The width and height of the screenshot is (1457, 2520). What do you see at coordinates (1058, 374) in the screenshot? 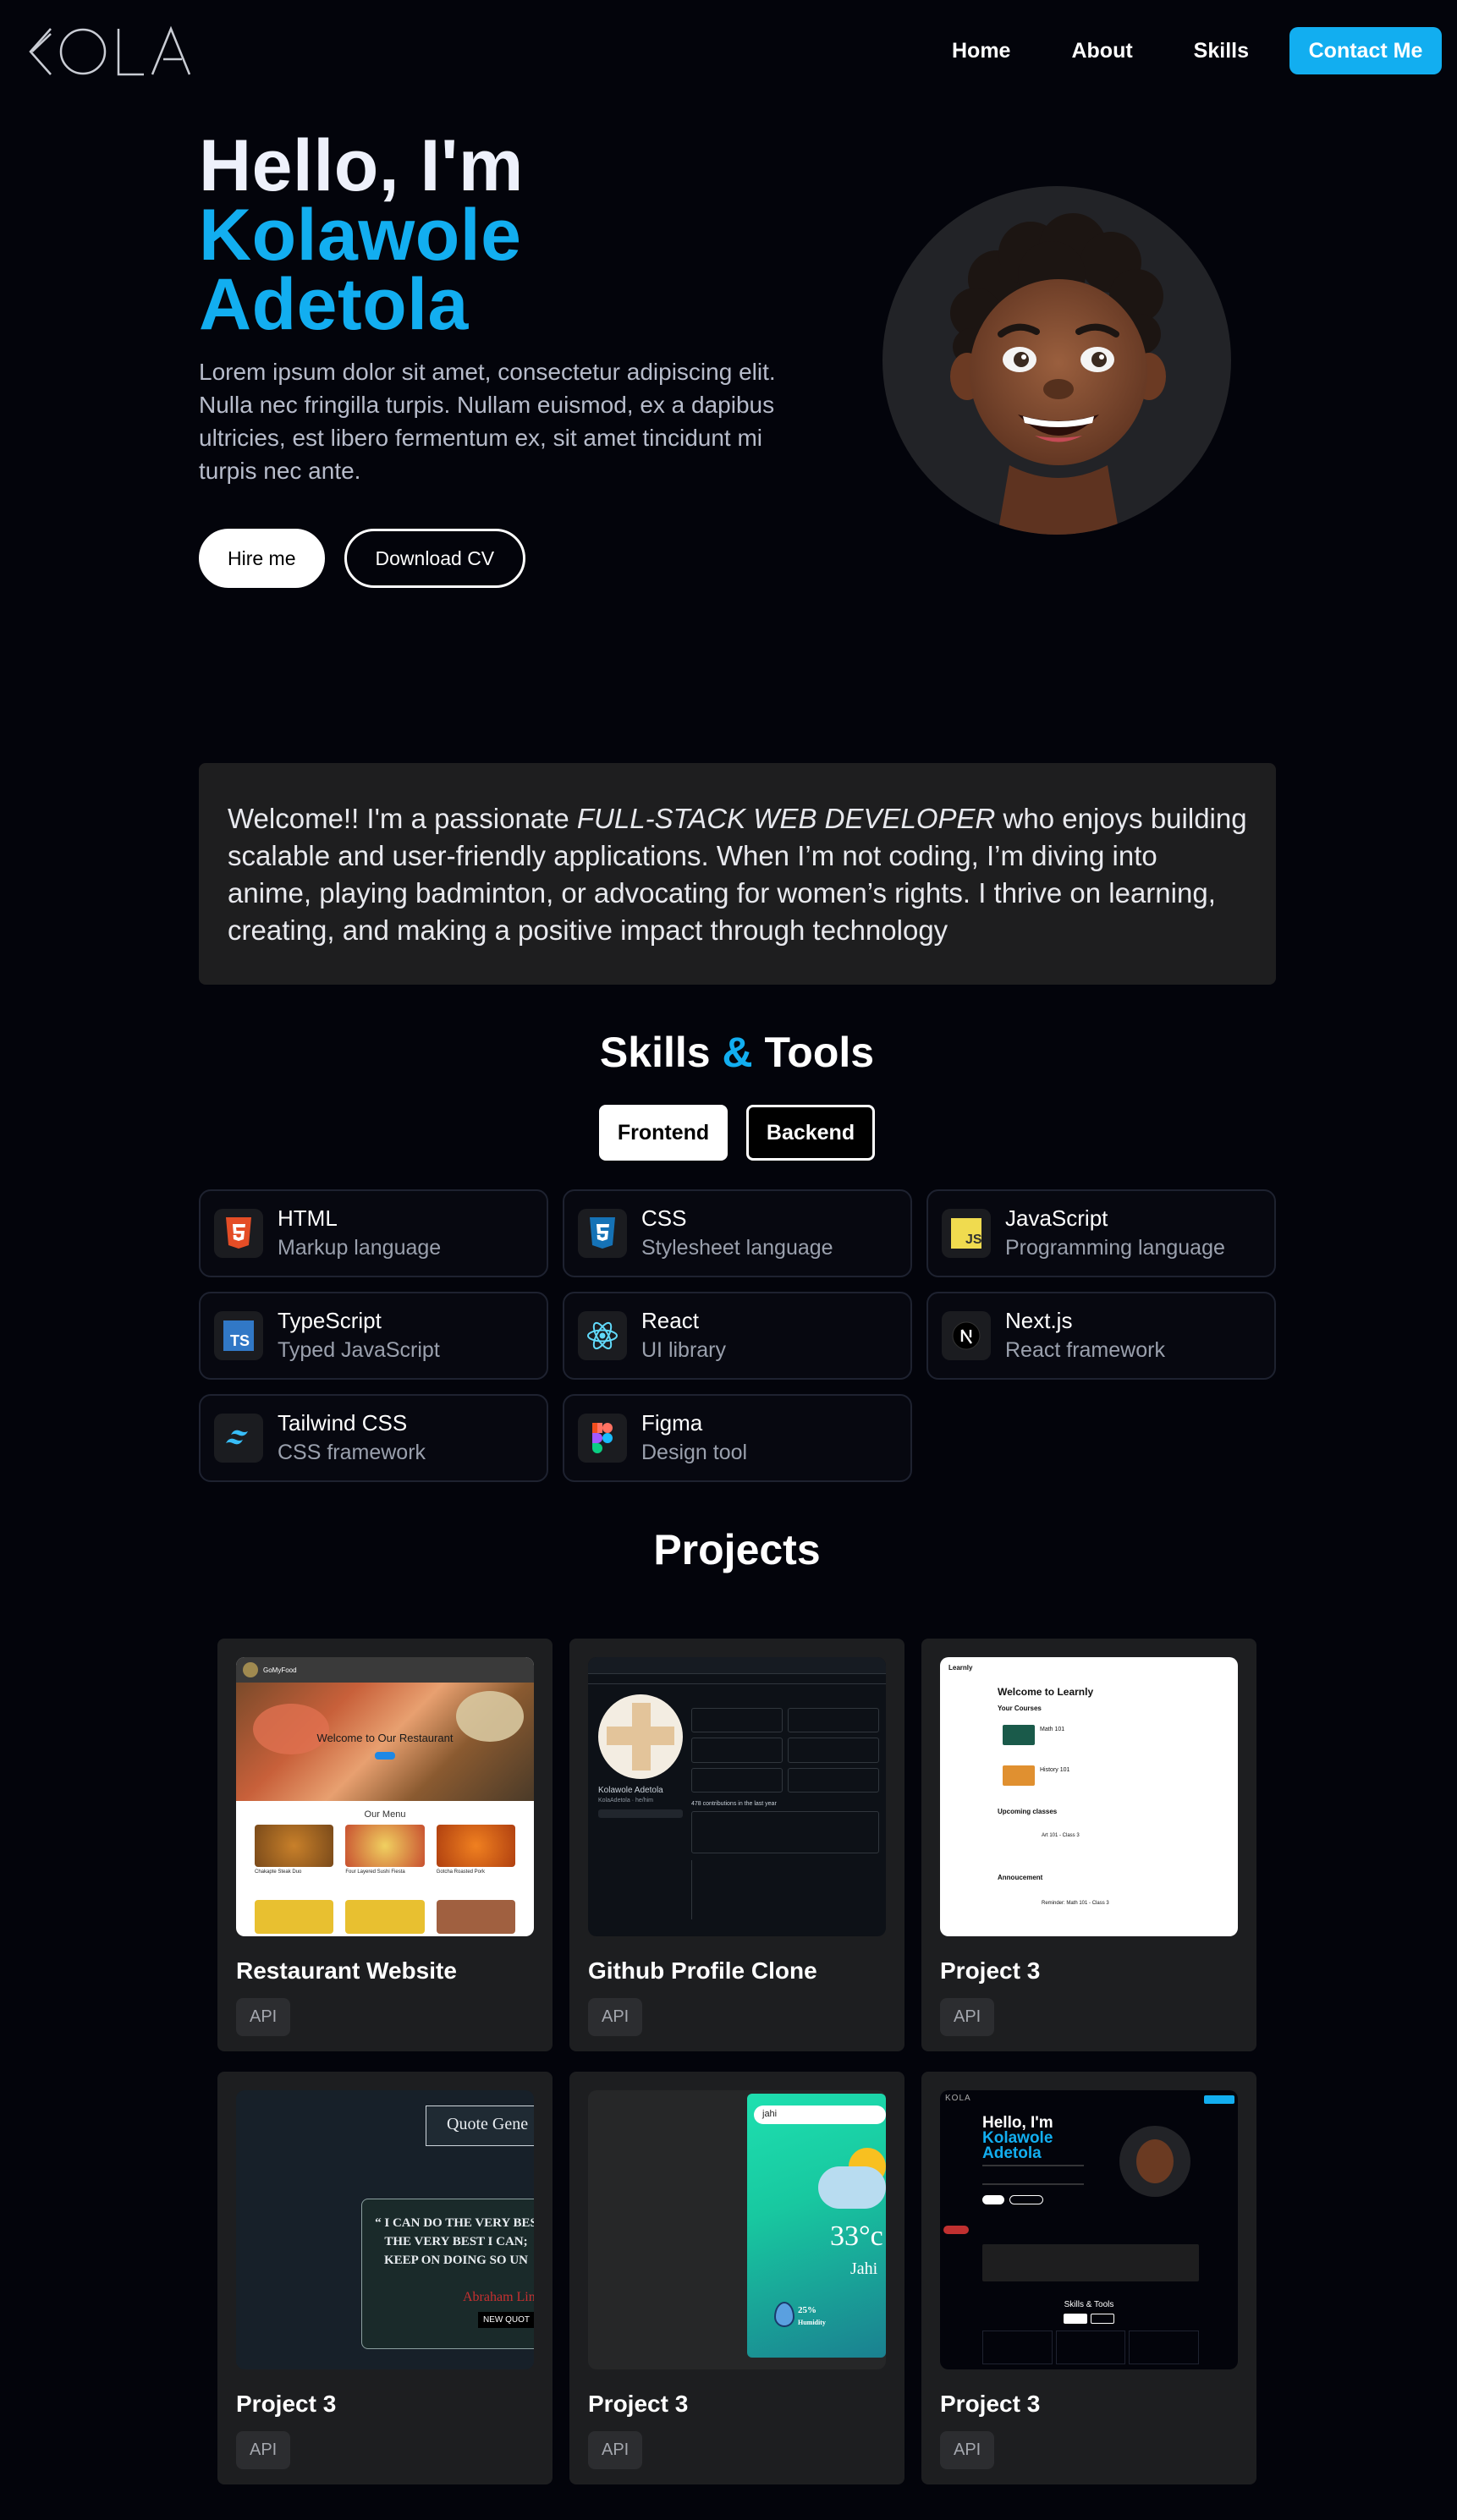
I see `memoji-avatar-icon` at bounding box center [1058, 374].